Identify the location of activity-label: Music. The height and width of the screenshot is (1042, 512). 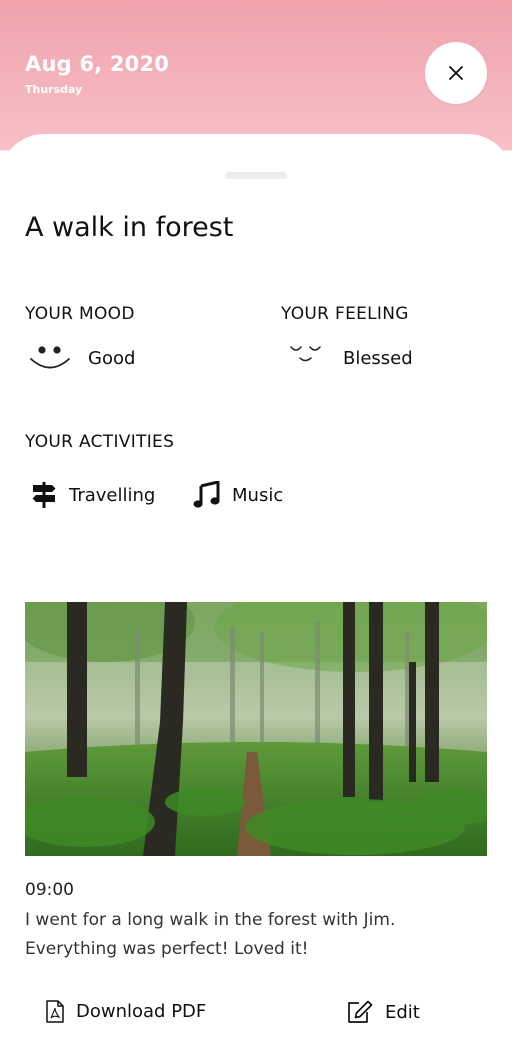
(258, 495).